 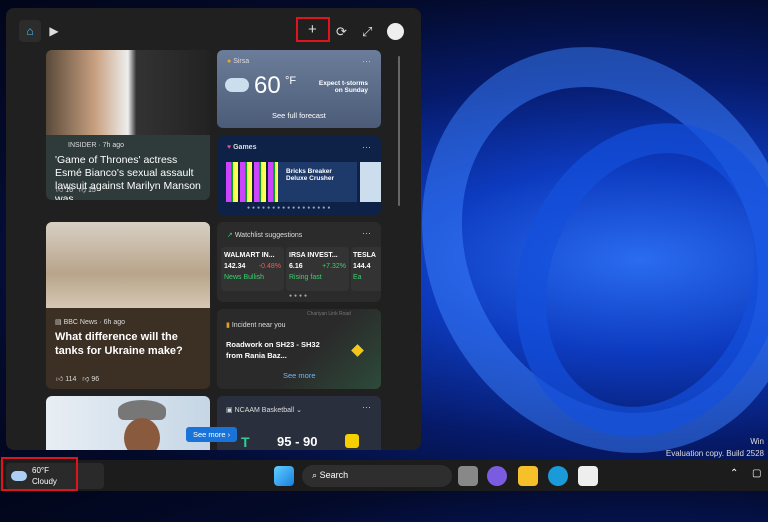 I want to click on task-view-button, so click(x=468, y=476).